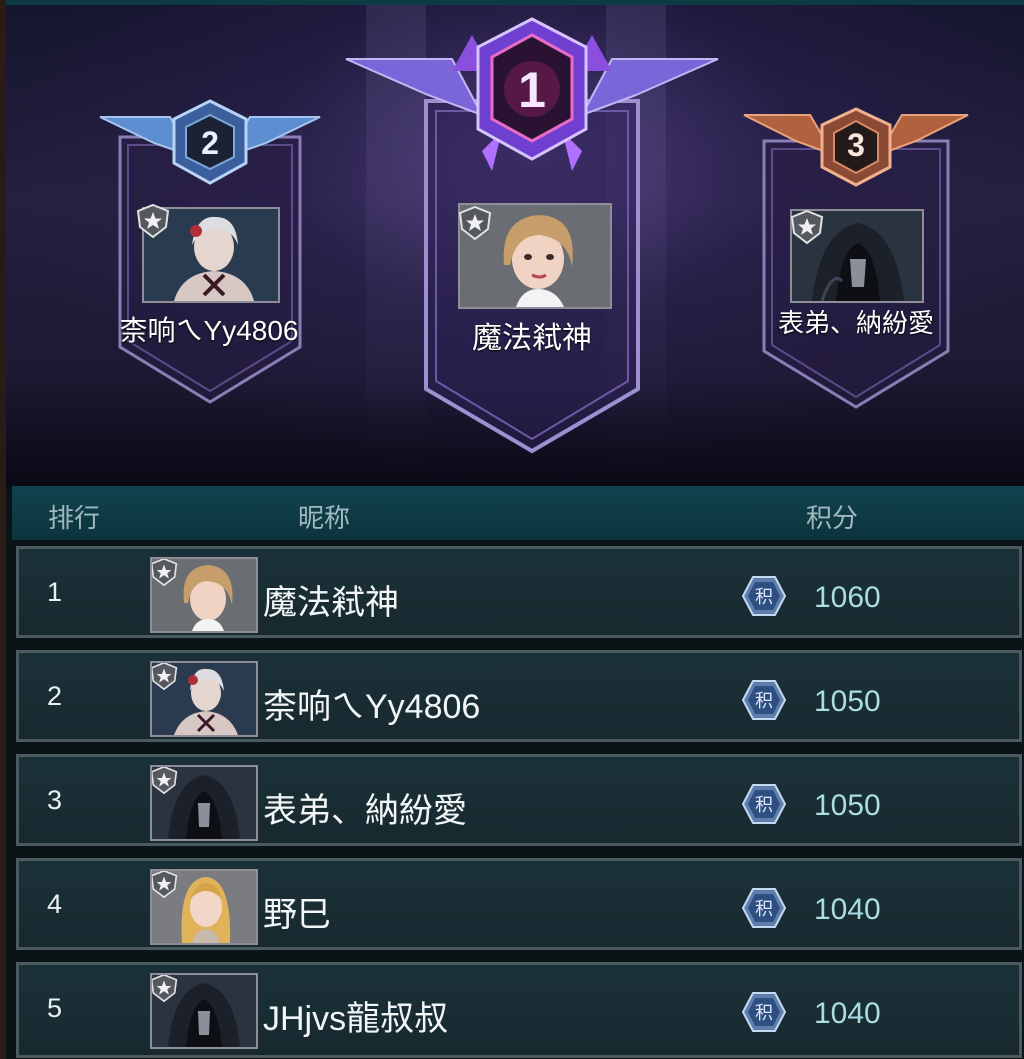 The width and height of the screenshot is (1024, 1059). I want to click on blonde-long-hair-girl-avatar, so click(204, 907).